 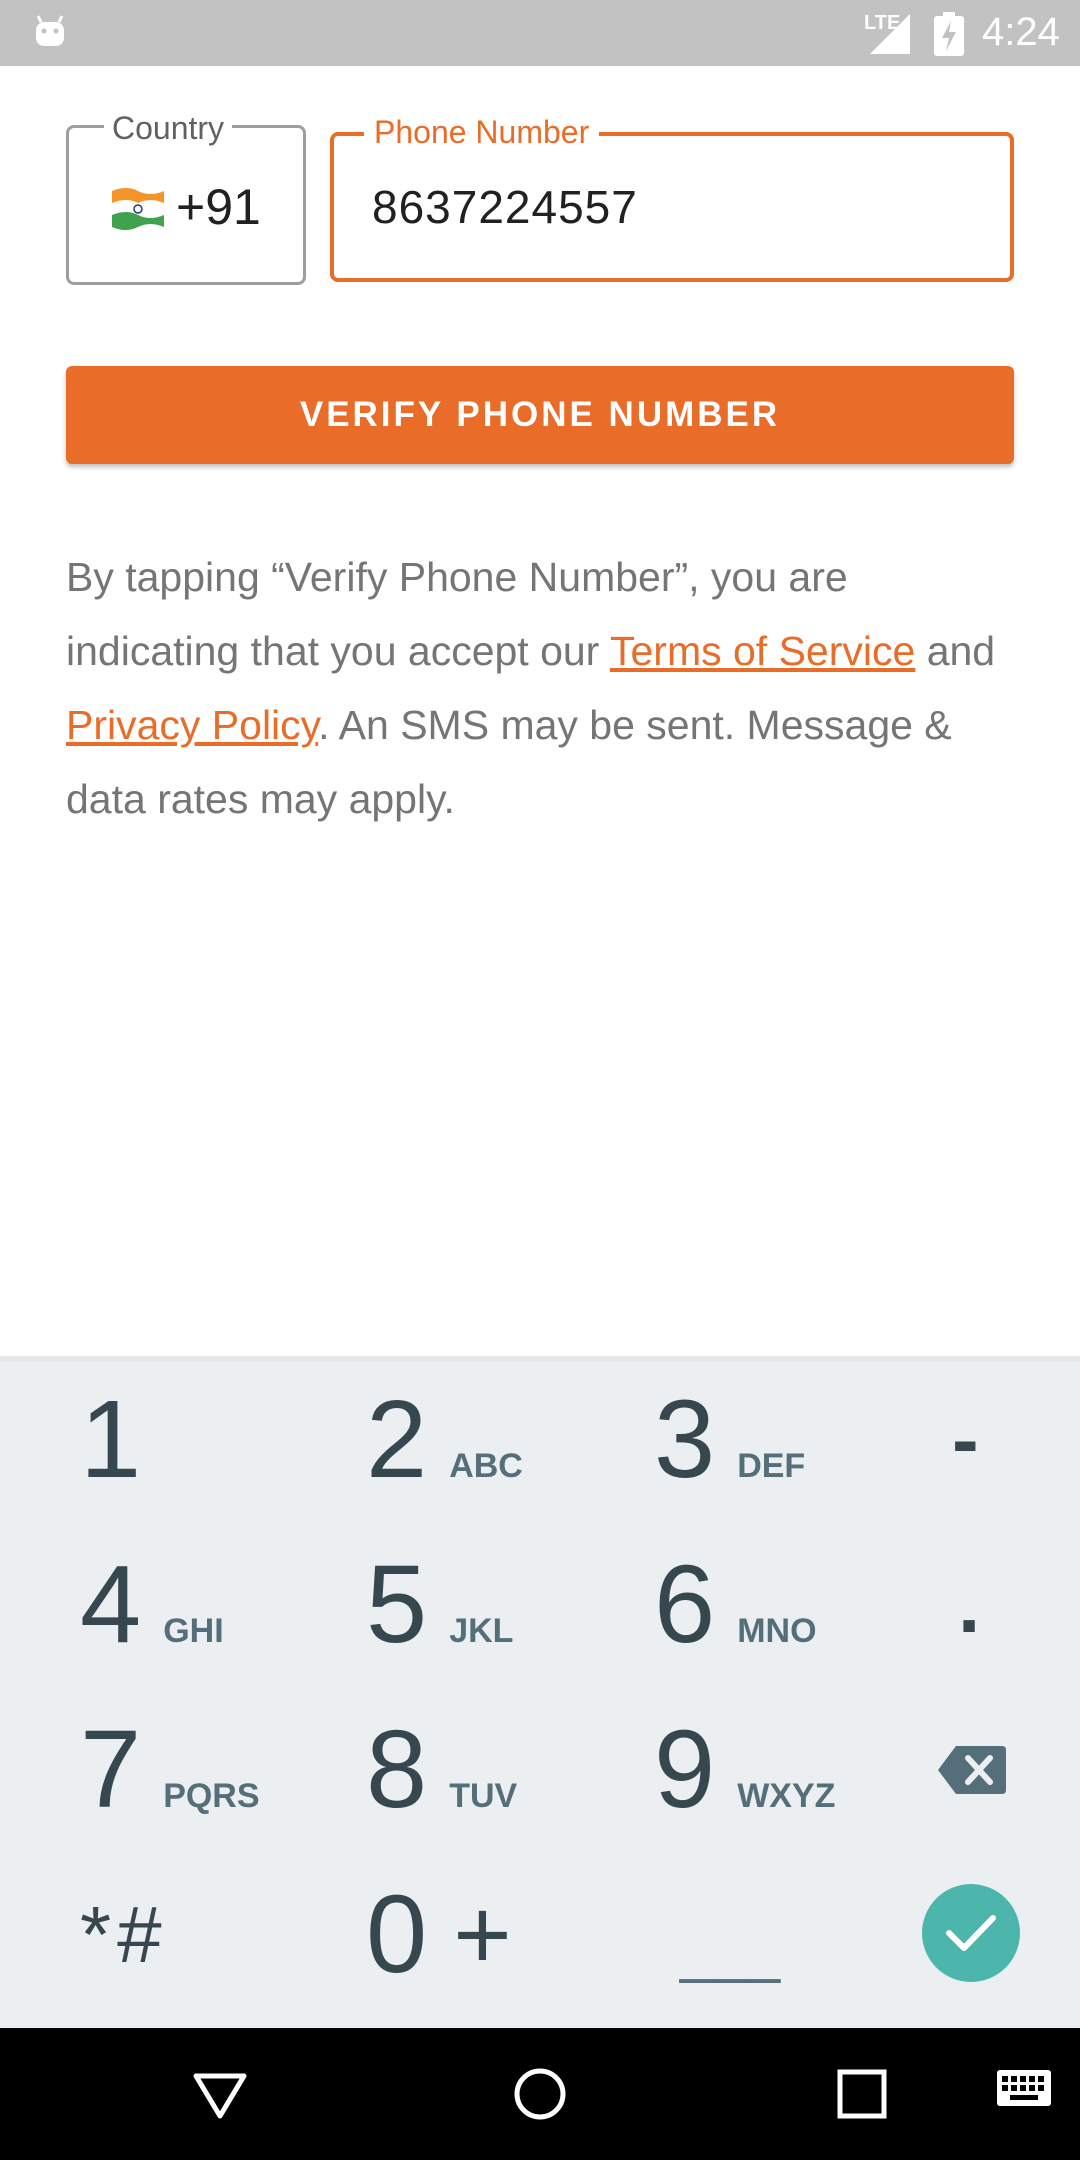 What do you see at coordinates (397, 1604) in the screenshot?
I see `key-5-number: 5` at bounding box center [397, 1604].